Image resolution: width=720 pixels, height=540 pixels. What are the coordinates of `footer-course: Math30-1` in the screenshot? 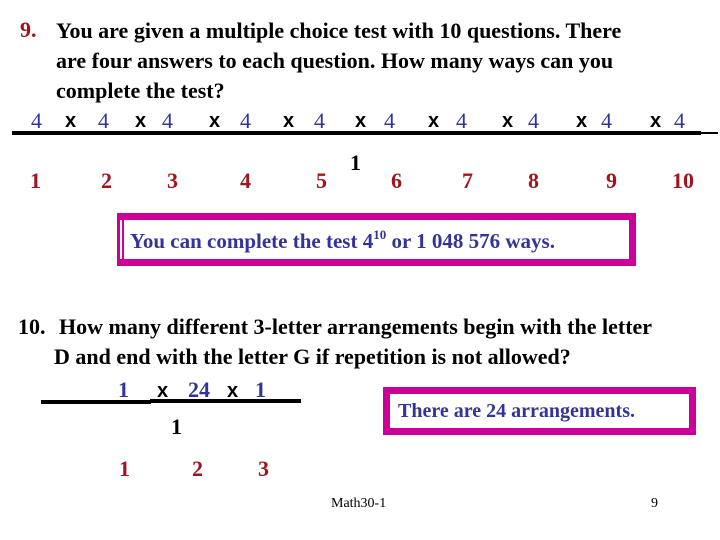 It's located at (359, 503).